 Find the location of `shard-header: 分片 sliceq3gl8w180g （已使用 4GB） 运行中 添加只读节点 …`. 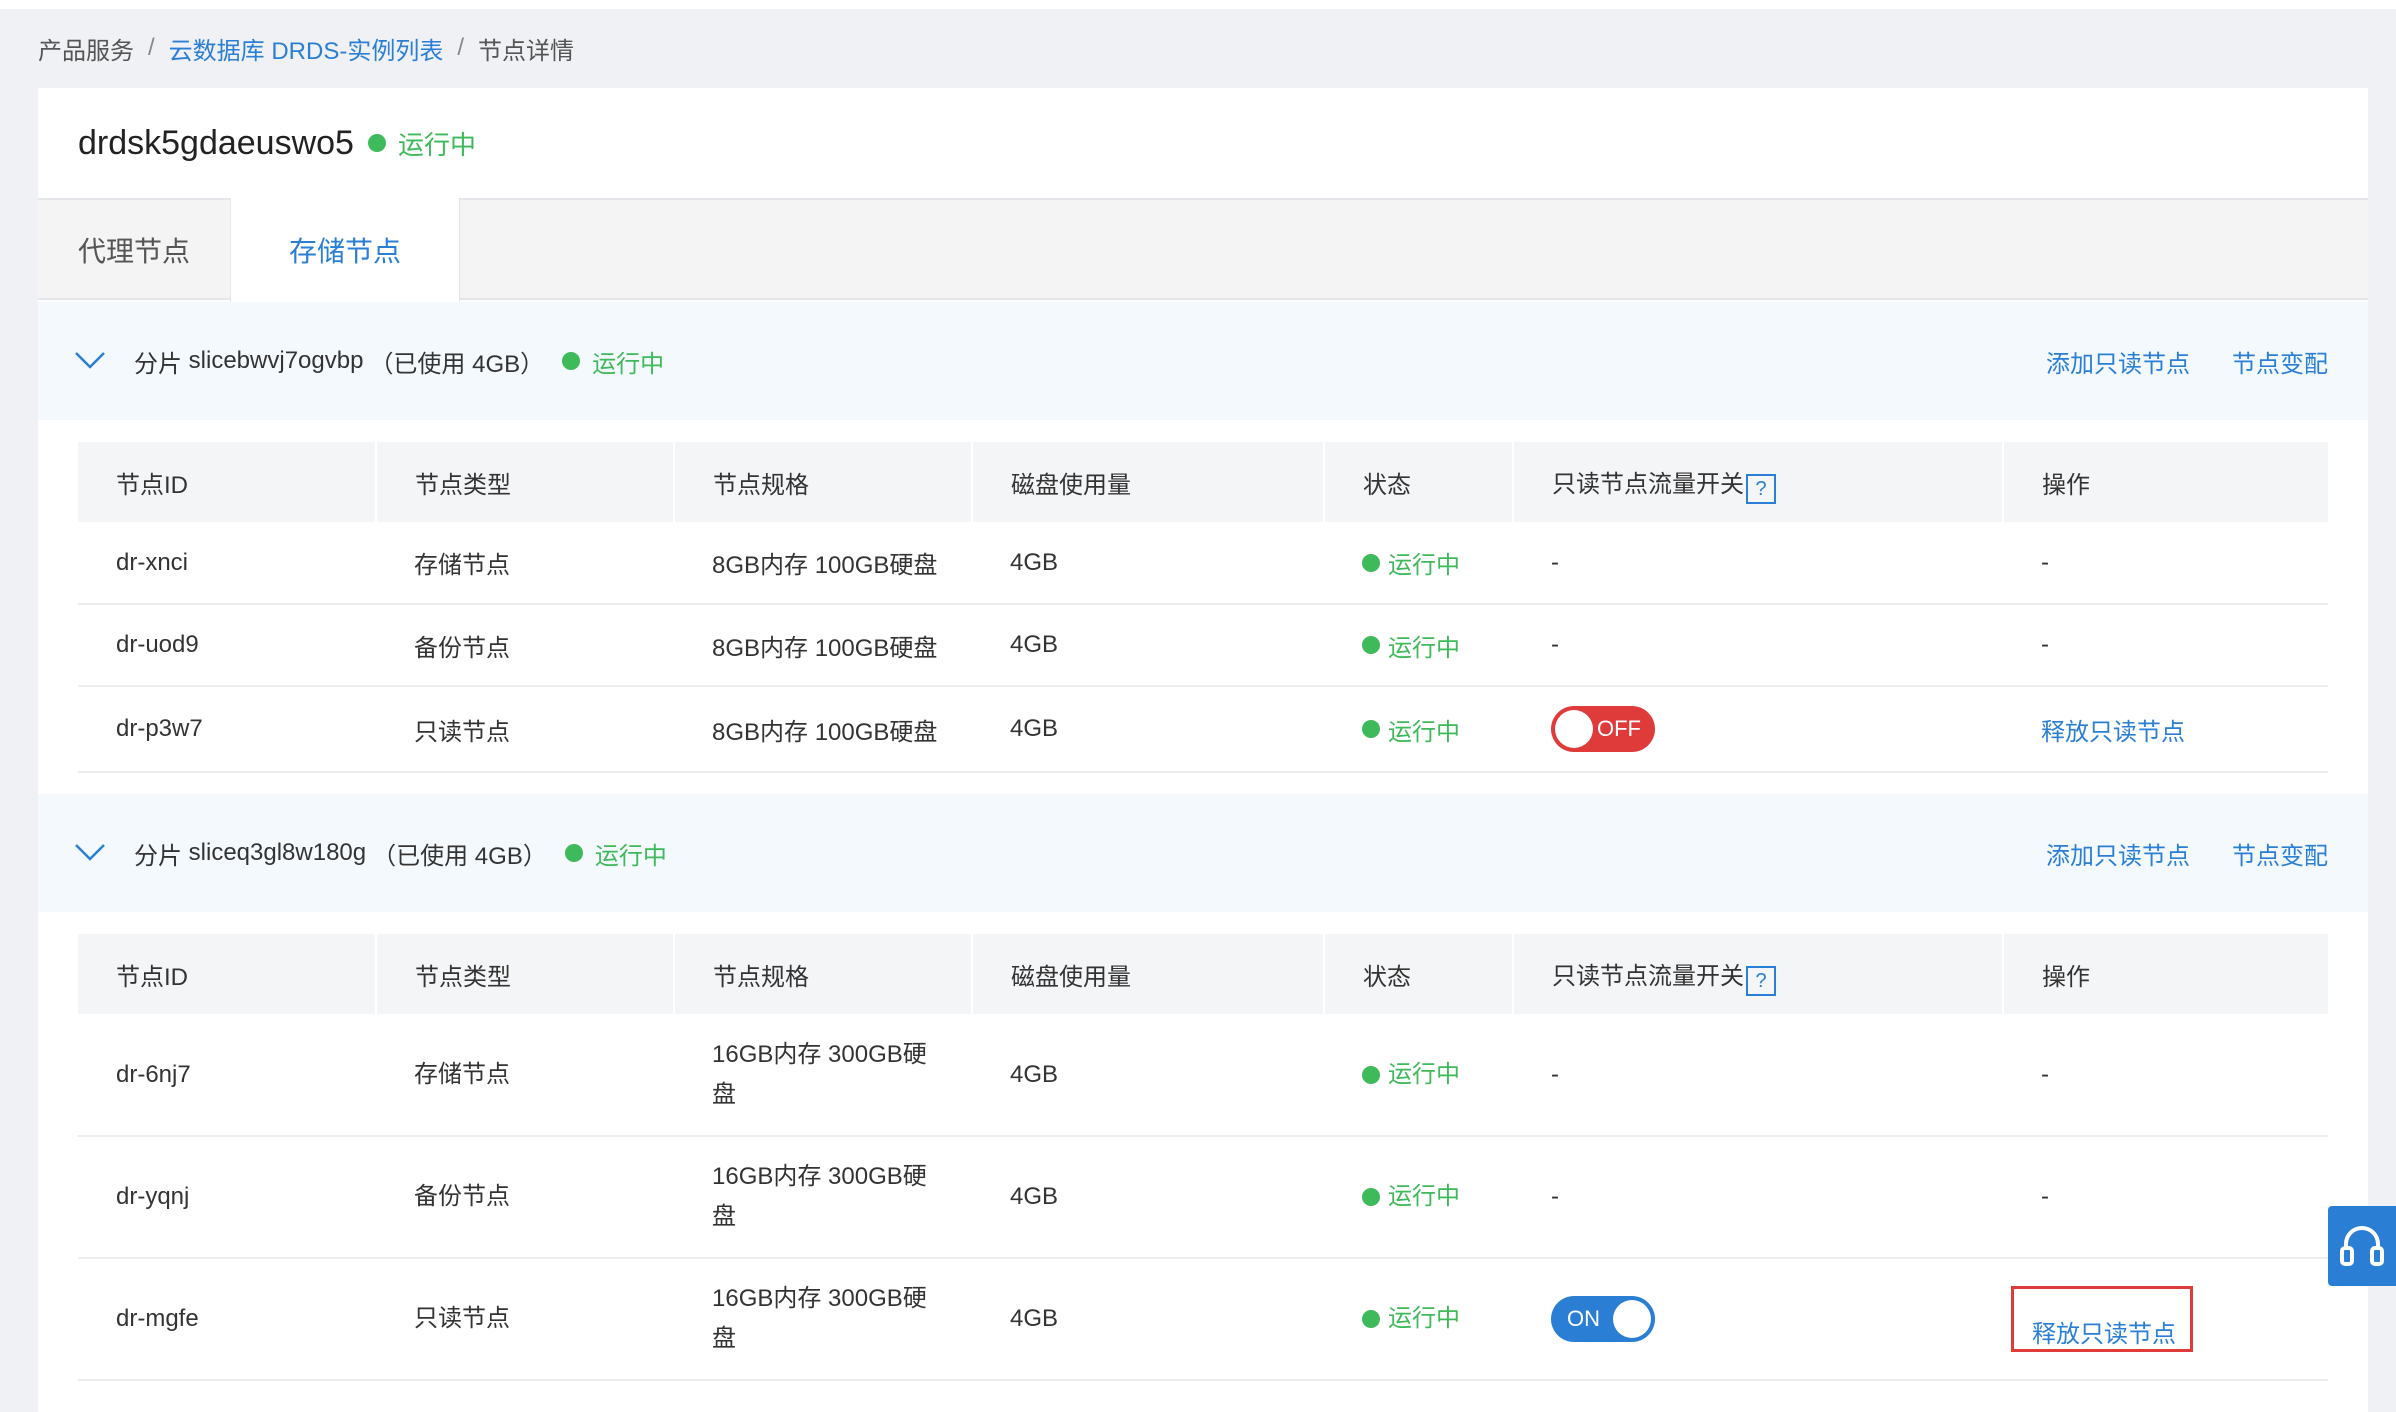

shard-header: 分片 sliceq3gl8w180g （已使用 4GB） 运行中 添加只读节点 … is located at coordinates (1203, 853).